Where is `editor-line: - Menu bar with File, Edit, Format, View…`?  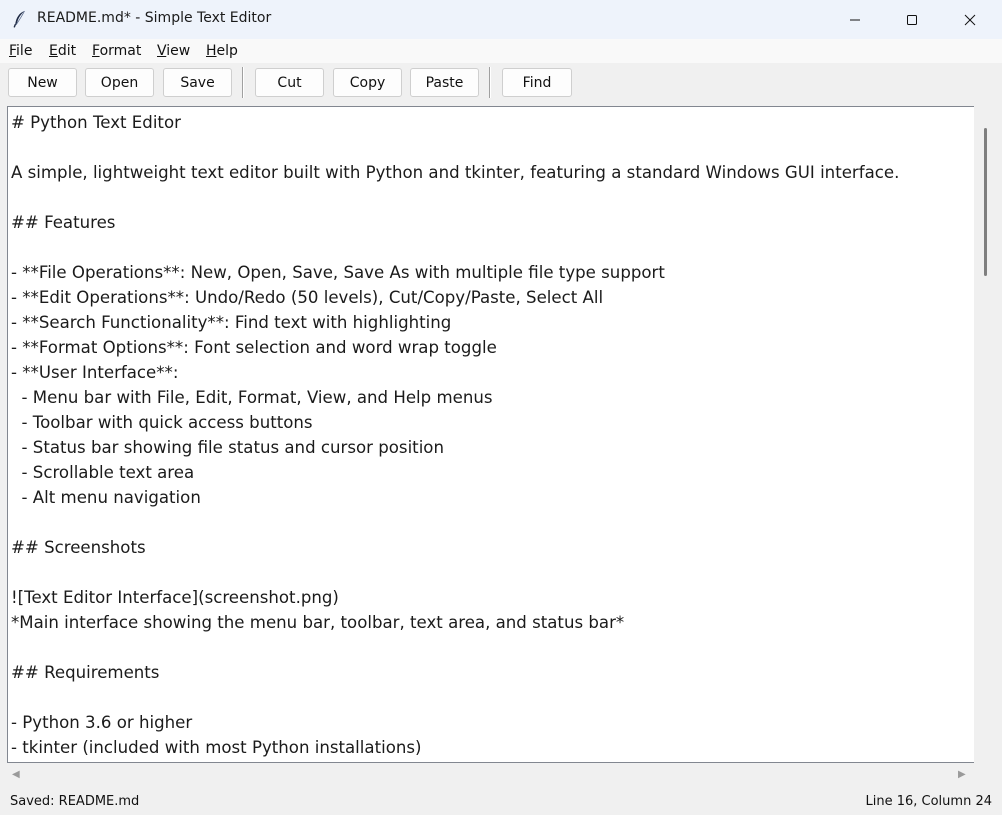 editor-line: - Menu bar with File, Edit, Format, View… is located at coordinates (252, 397).